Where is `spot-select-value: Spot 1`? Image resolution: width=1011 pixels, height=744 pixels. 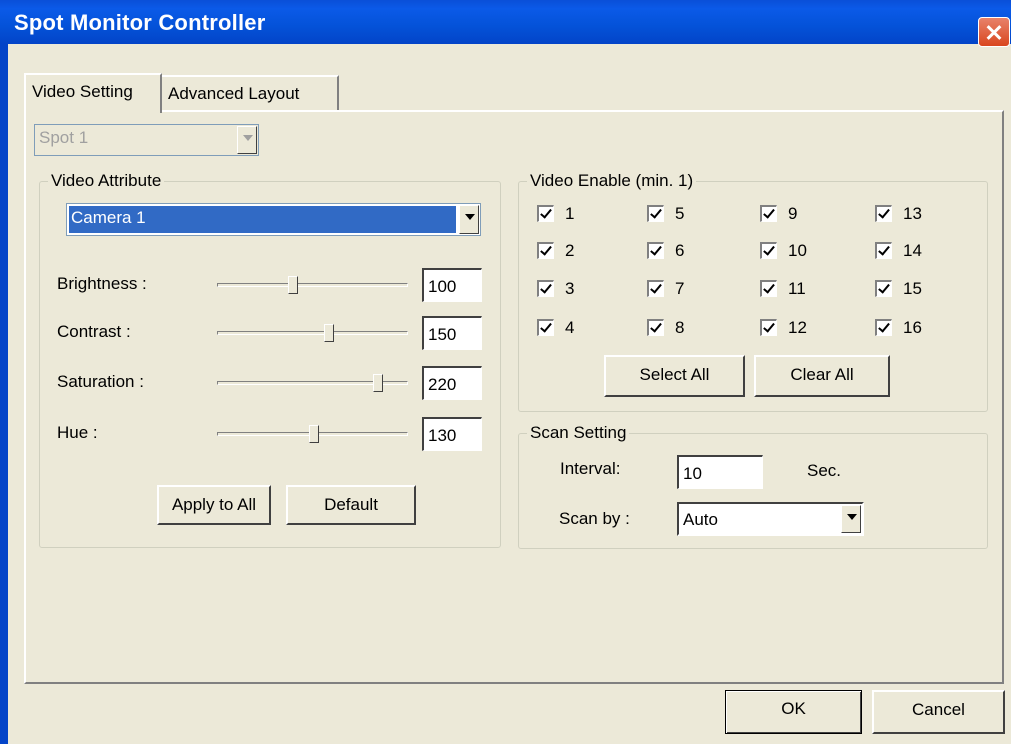 spot-select-value: Spot 1 is located at coordinates (64, 137).